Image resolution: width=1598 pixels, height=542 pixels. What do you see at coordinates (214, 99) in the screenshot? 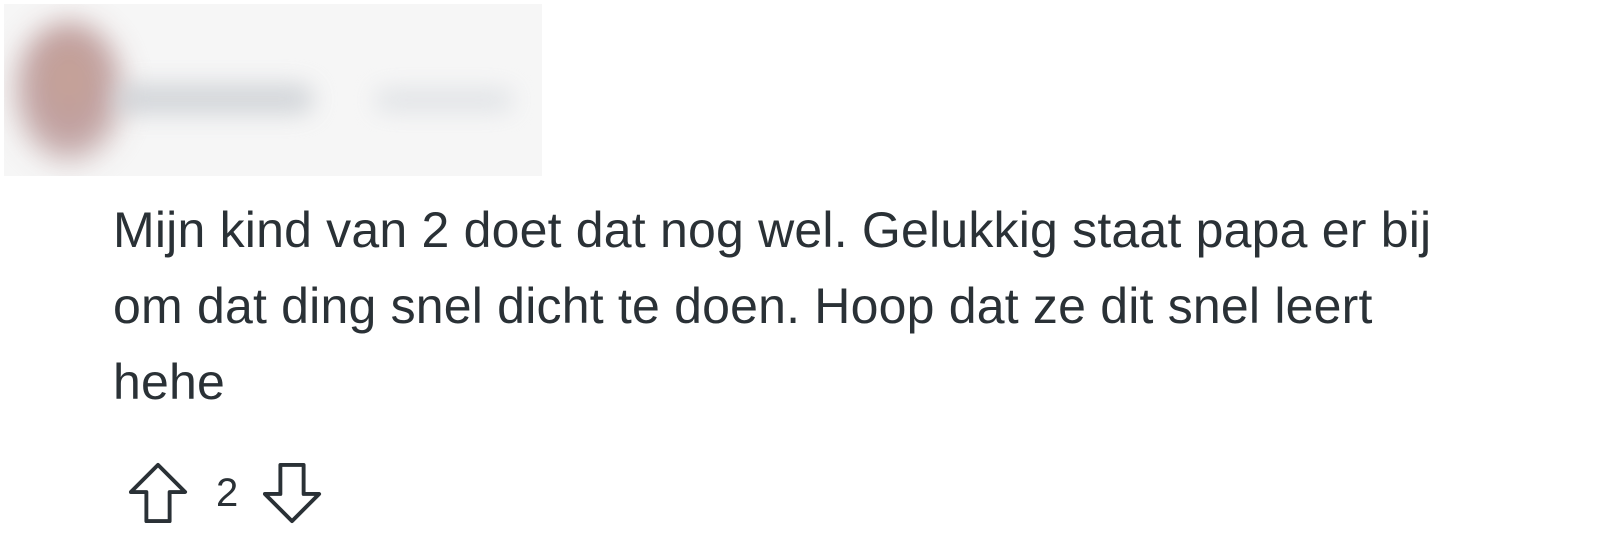
I see `author-name-redacted` at bounding box center [214, 99].